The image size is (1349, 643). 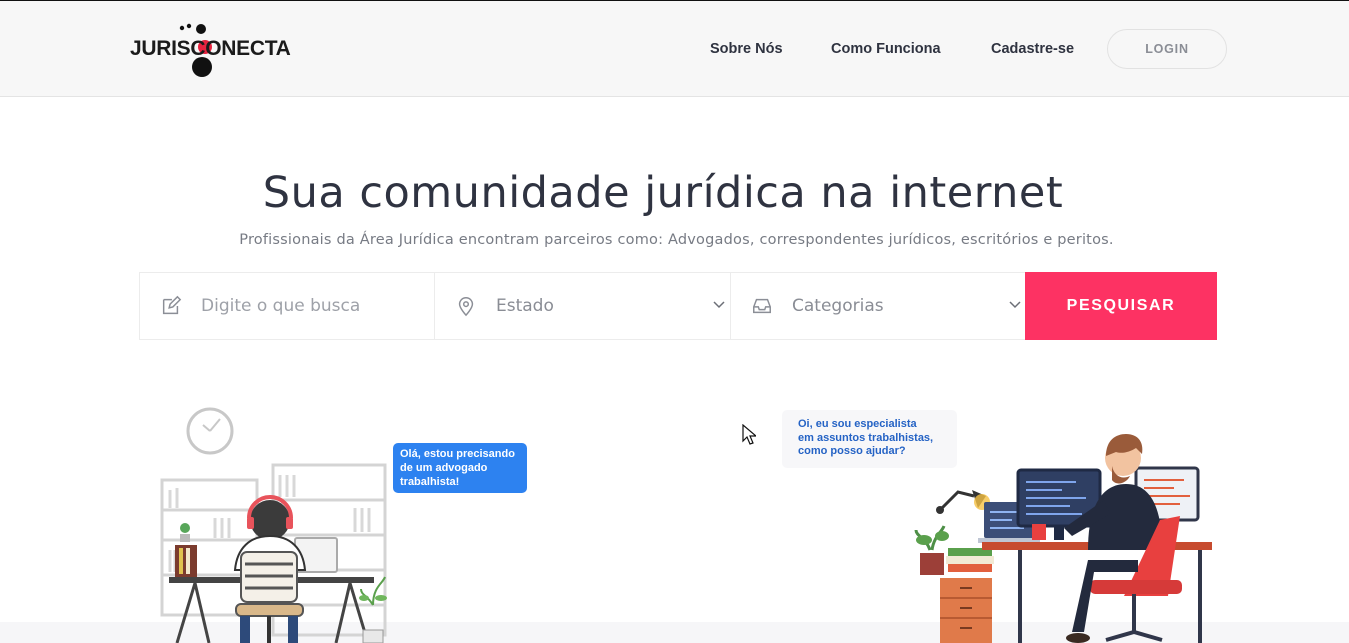 What do you see at coordinates (1063, 538) in the screenshot?
I see `lawyer-illustration` at bounding box center [1063, 538].